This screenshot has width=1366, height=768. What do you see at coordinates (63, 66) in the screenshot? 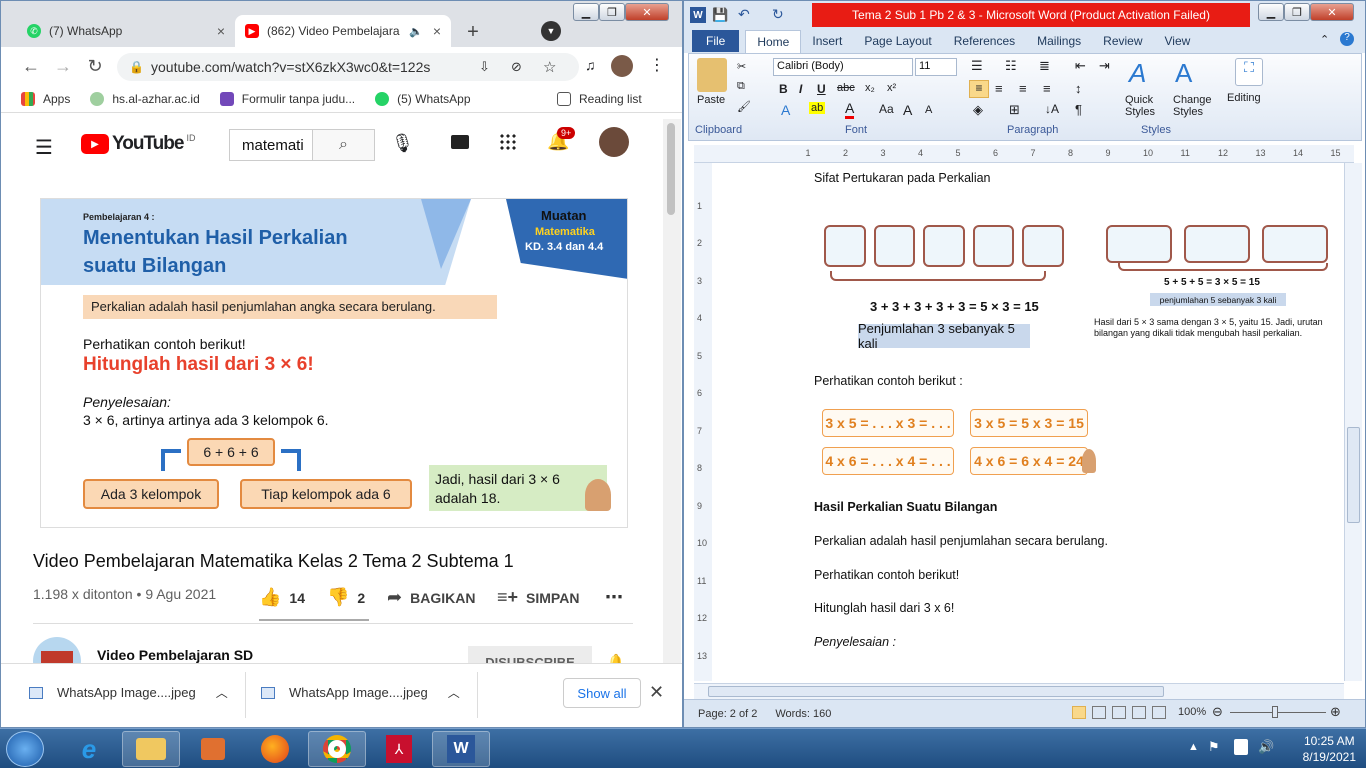
I see `forward-icon: →` at bounding box center [63, 66].